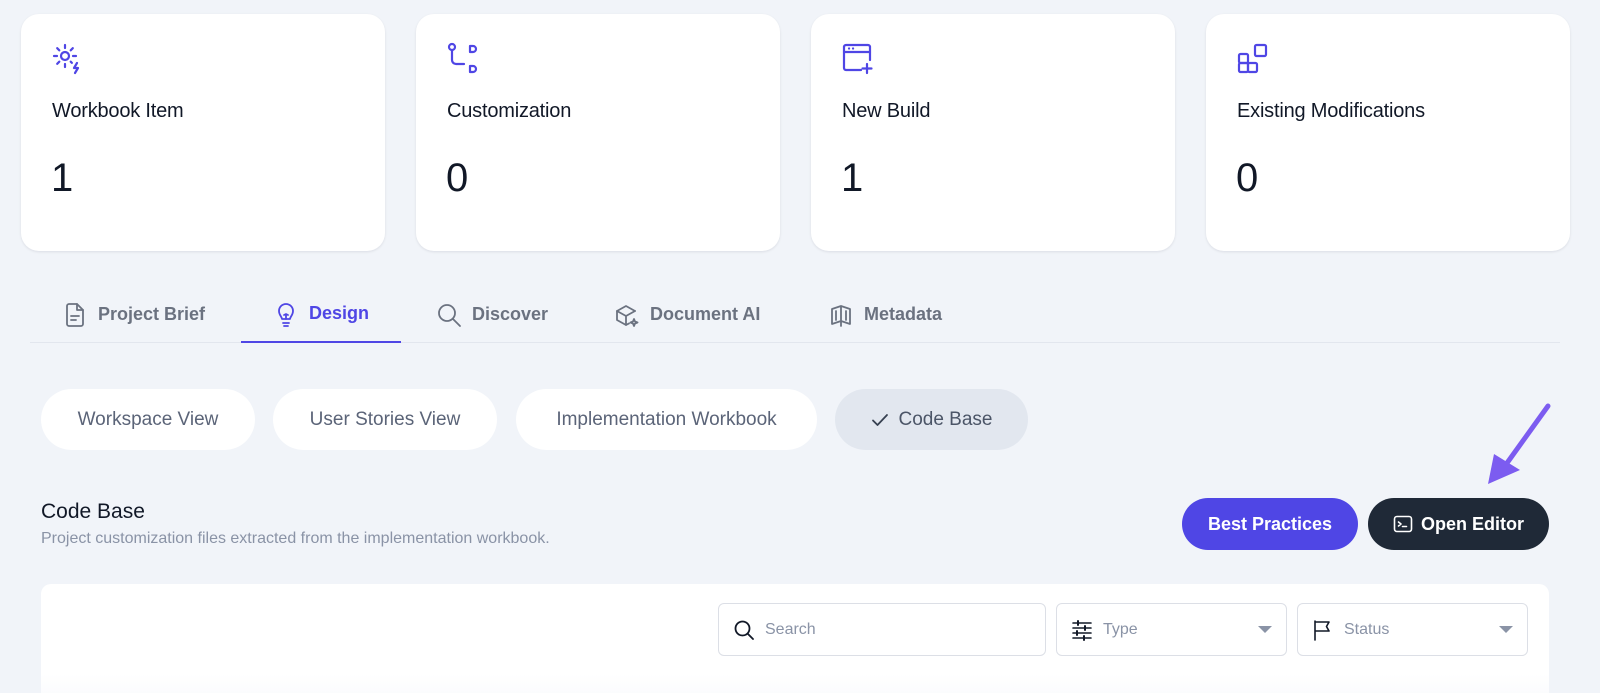 Image resolution: width=1600 pixels, height=693 pixels. Describe the element at coordinates (598, 132) in the screenshot. I see `stat-card-customization: Customization 0` at that location.